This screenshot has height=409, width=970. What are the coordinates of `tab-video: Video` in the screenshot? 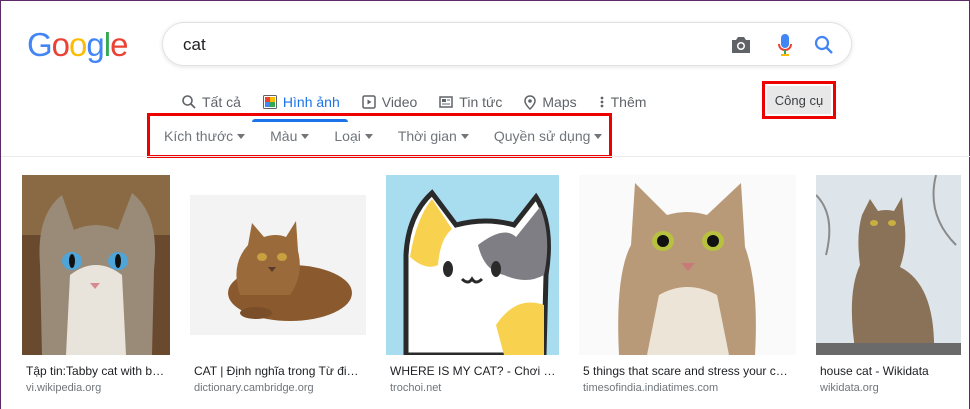 It's located at (389, 102).